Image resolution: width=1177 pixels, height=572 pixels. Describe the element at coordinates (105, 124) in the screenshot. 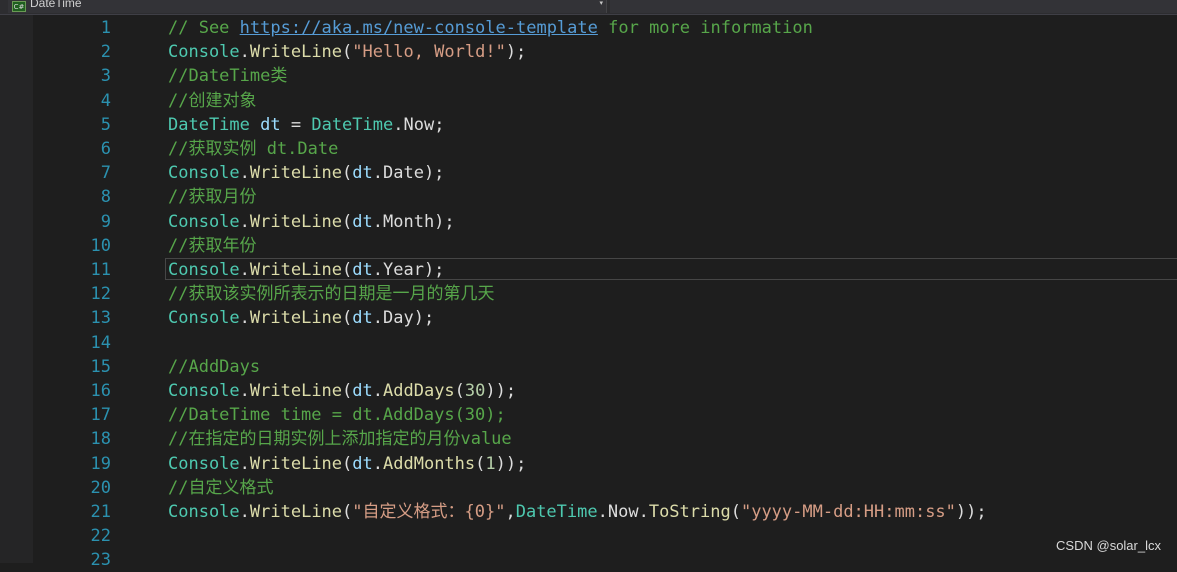

I see `line-number: 5` at that location.